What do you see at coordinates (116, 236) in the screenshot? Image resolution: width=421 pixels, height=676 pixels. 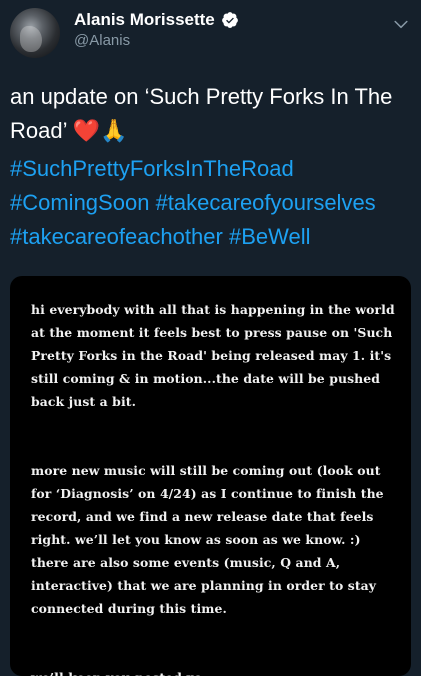 I see `hashtag-link: #takecareofeachother` at bounding box center [116, 236].